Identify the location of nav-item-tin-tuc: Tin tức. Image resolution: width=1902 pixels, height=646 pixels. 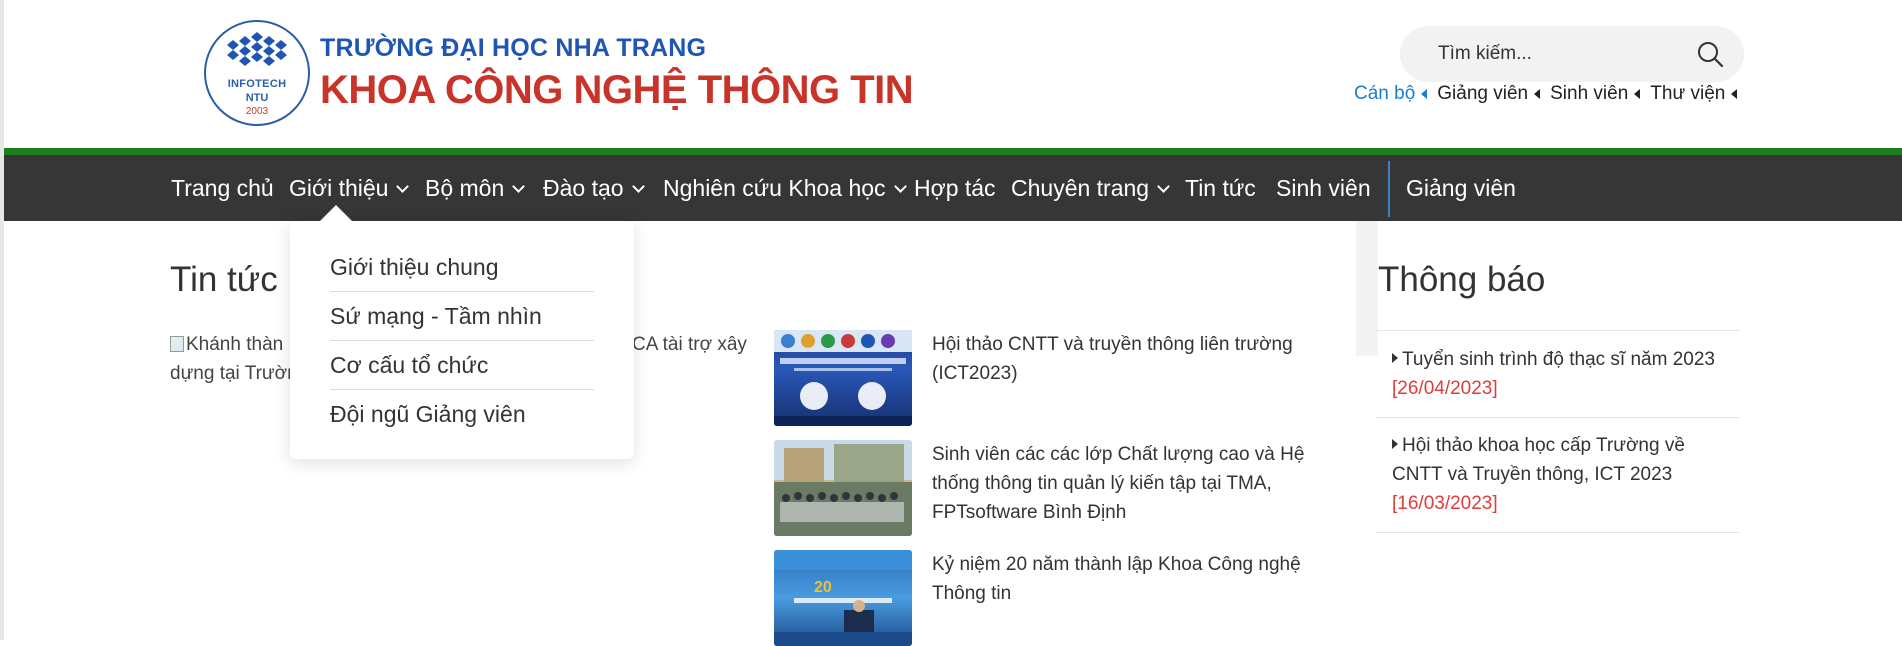
(1220, 188).